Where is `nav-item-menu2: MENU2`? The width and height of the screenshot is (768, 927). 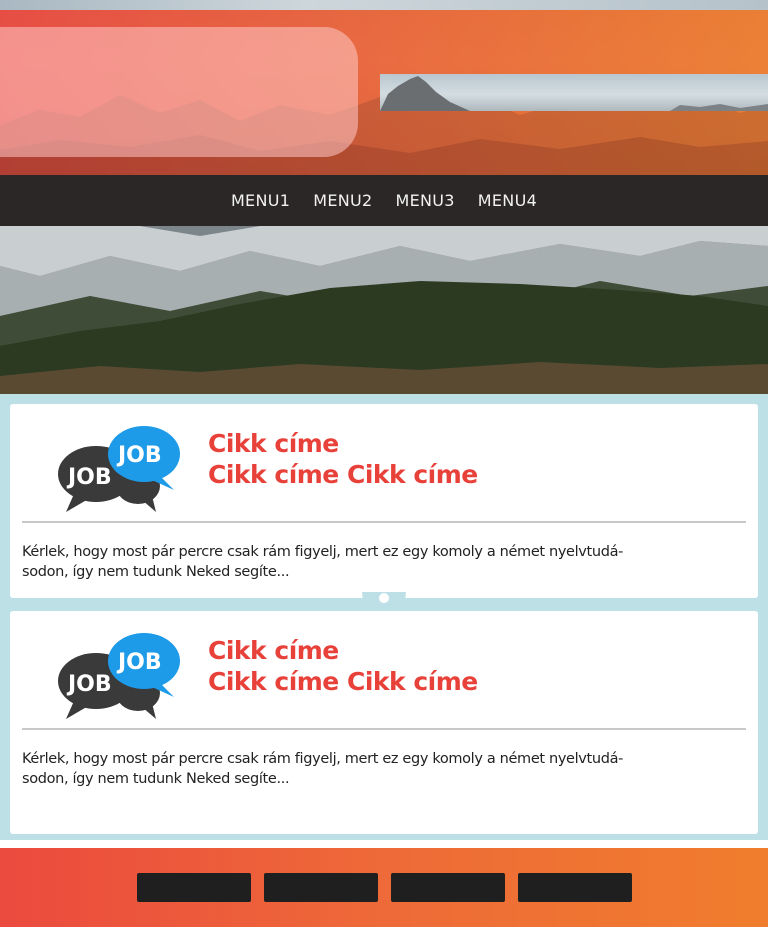
nav-item-menu2: MENU2 is located at coordinates (342, 200).